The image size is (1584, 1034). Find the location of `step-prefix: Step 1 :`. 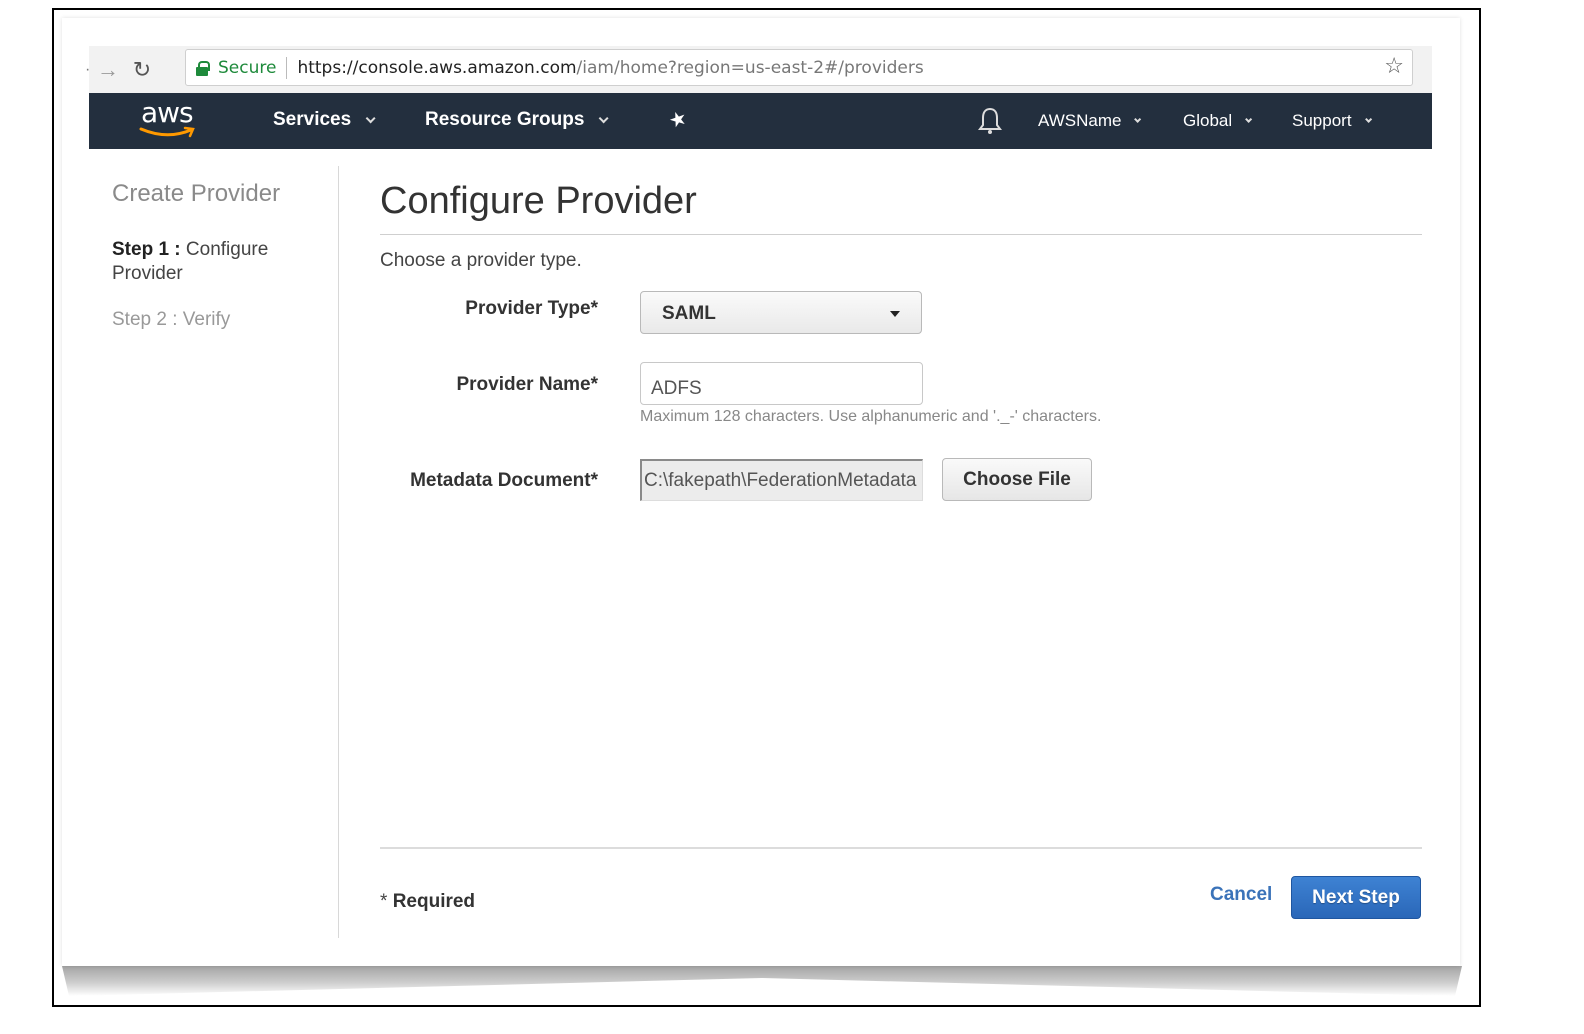

step-prefix: Step 1 : is located at coordinates (146, 249).